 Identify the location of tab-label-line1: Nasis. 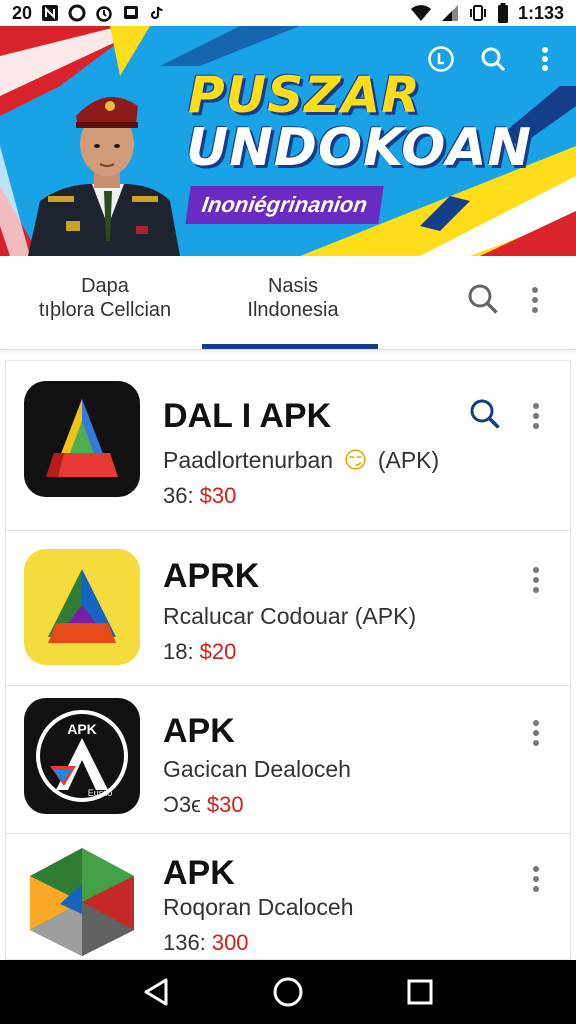
(292, 286).